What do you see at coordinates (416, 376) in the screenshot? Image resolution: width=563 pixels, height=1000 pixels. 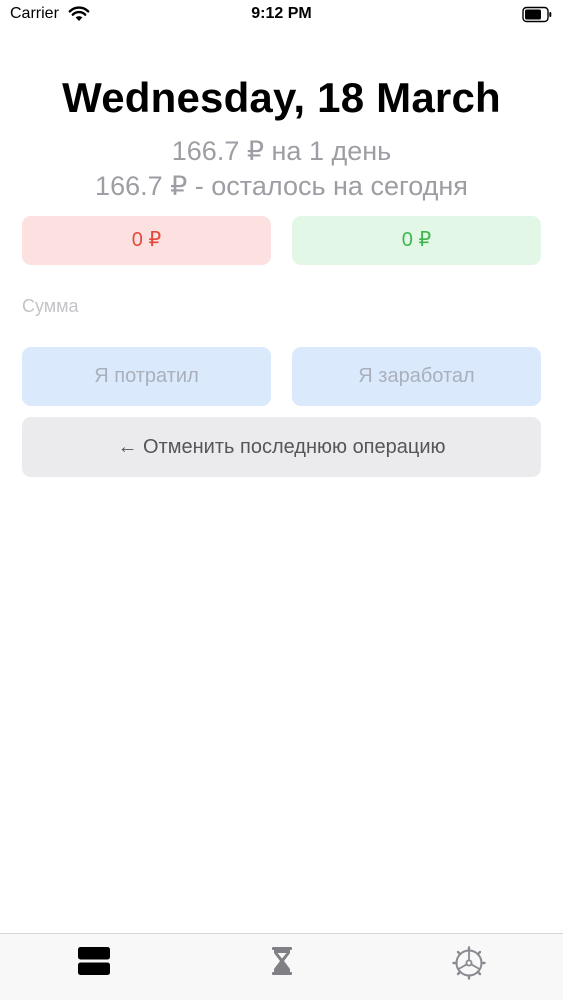 I see `earned-button: Я заработал` at bounding box center [416, 376].